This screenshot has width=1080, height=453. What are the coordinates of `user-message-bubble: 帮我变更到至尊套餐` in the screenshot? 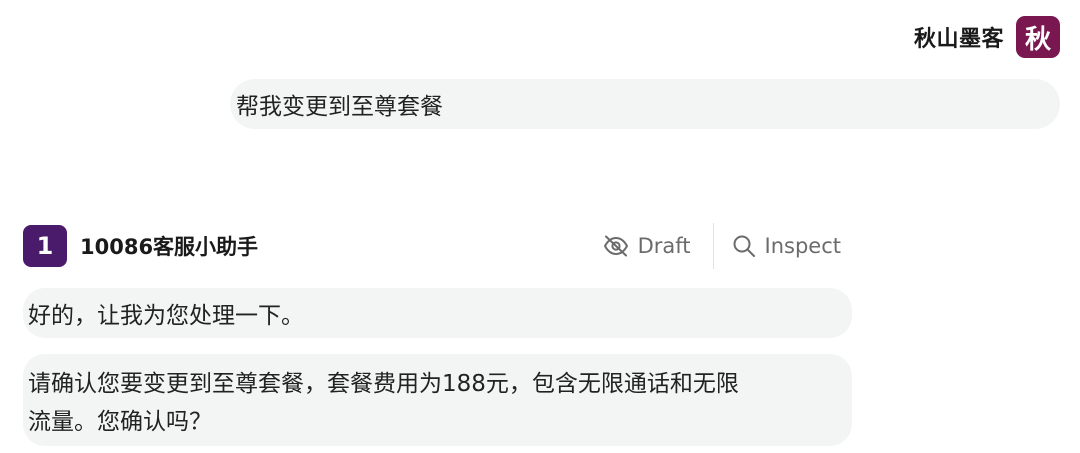 It's located at (645, 104).